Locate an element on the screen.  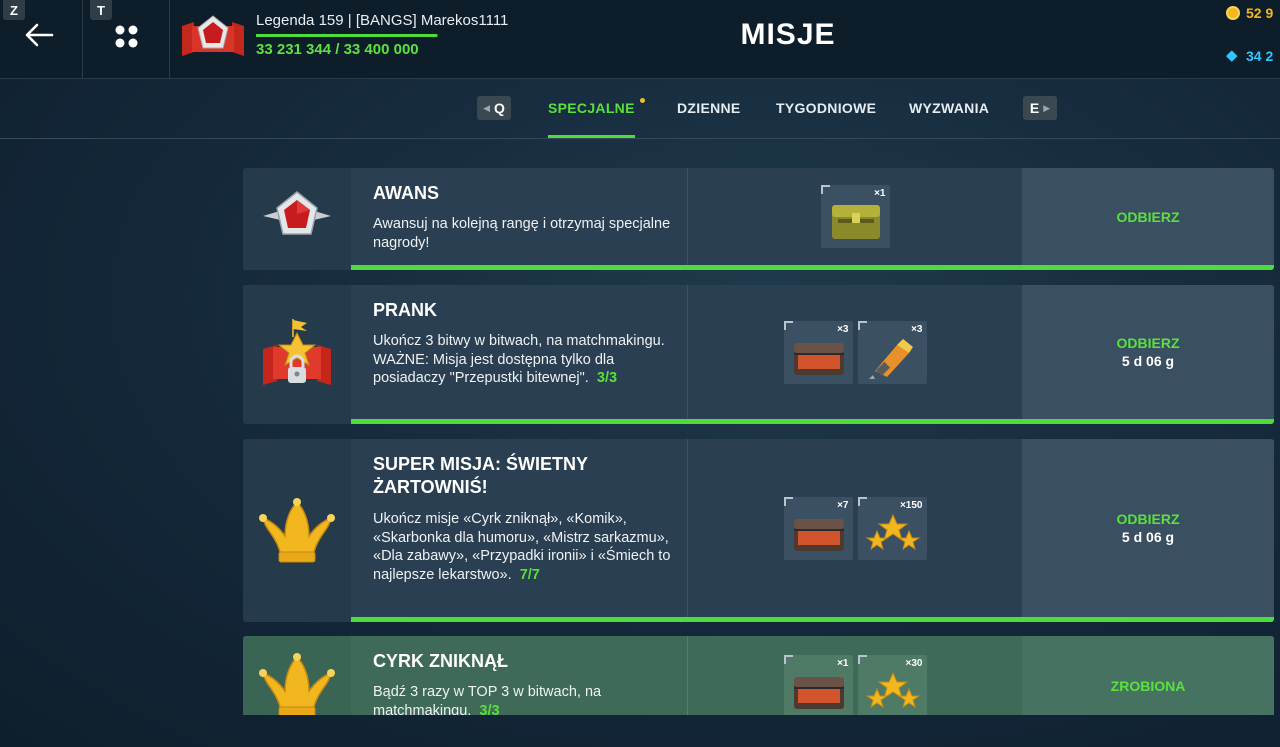
notification-dot is located at coordinates (642, 100).